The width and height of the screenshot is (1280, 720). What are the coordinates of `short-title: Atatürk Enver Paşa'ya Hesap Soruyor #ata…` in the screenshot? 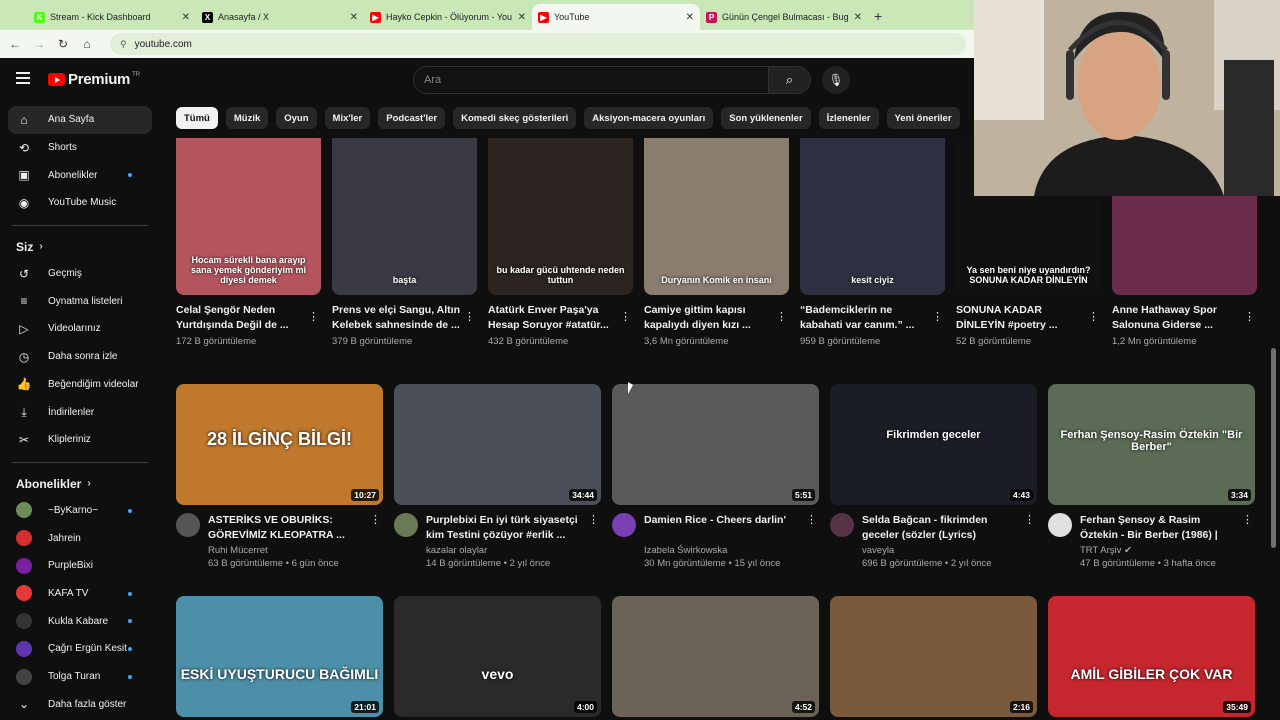 It's located at (560, 318).